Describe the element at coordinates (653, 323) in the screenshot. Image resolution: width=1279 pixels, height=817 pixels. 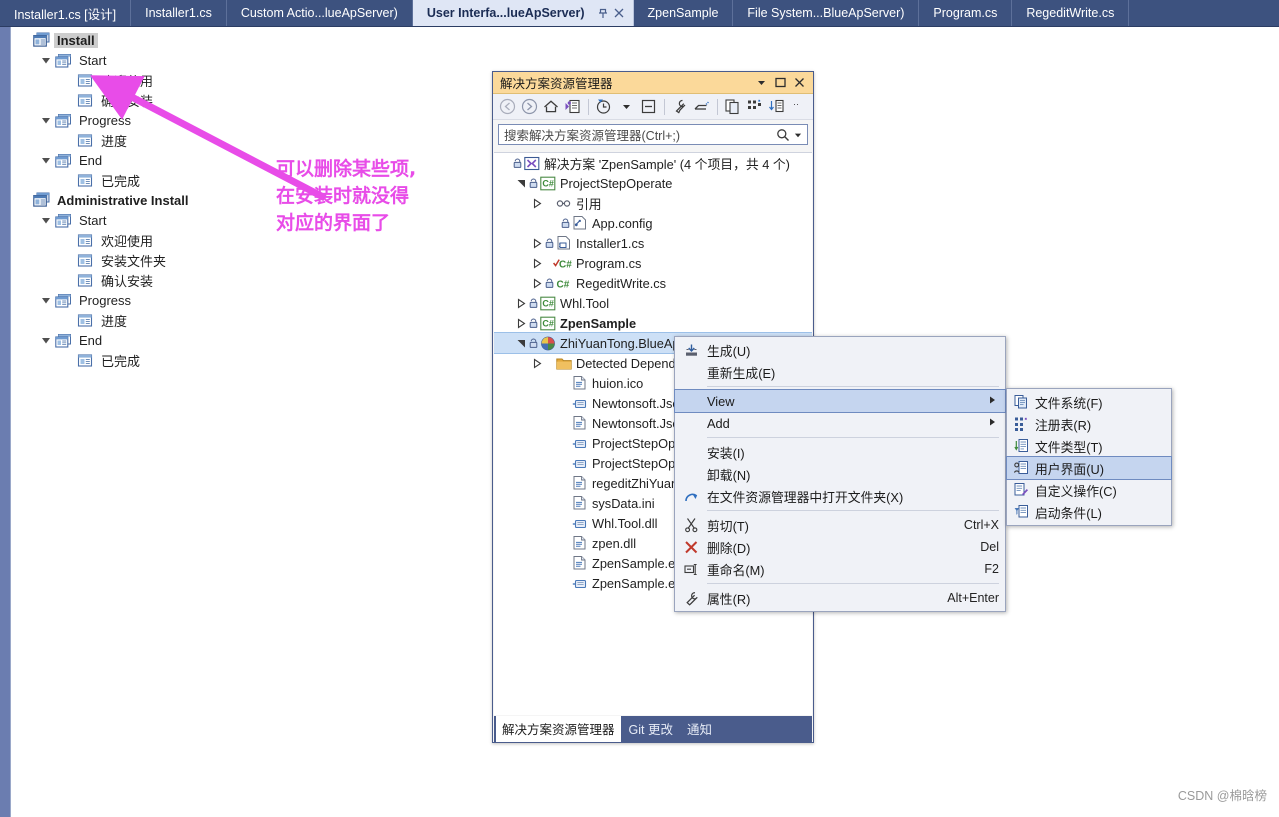
I see `solution-tree-row: C# ZpenSample` at that location.